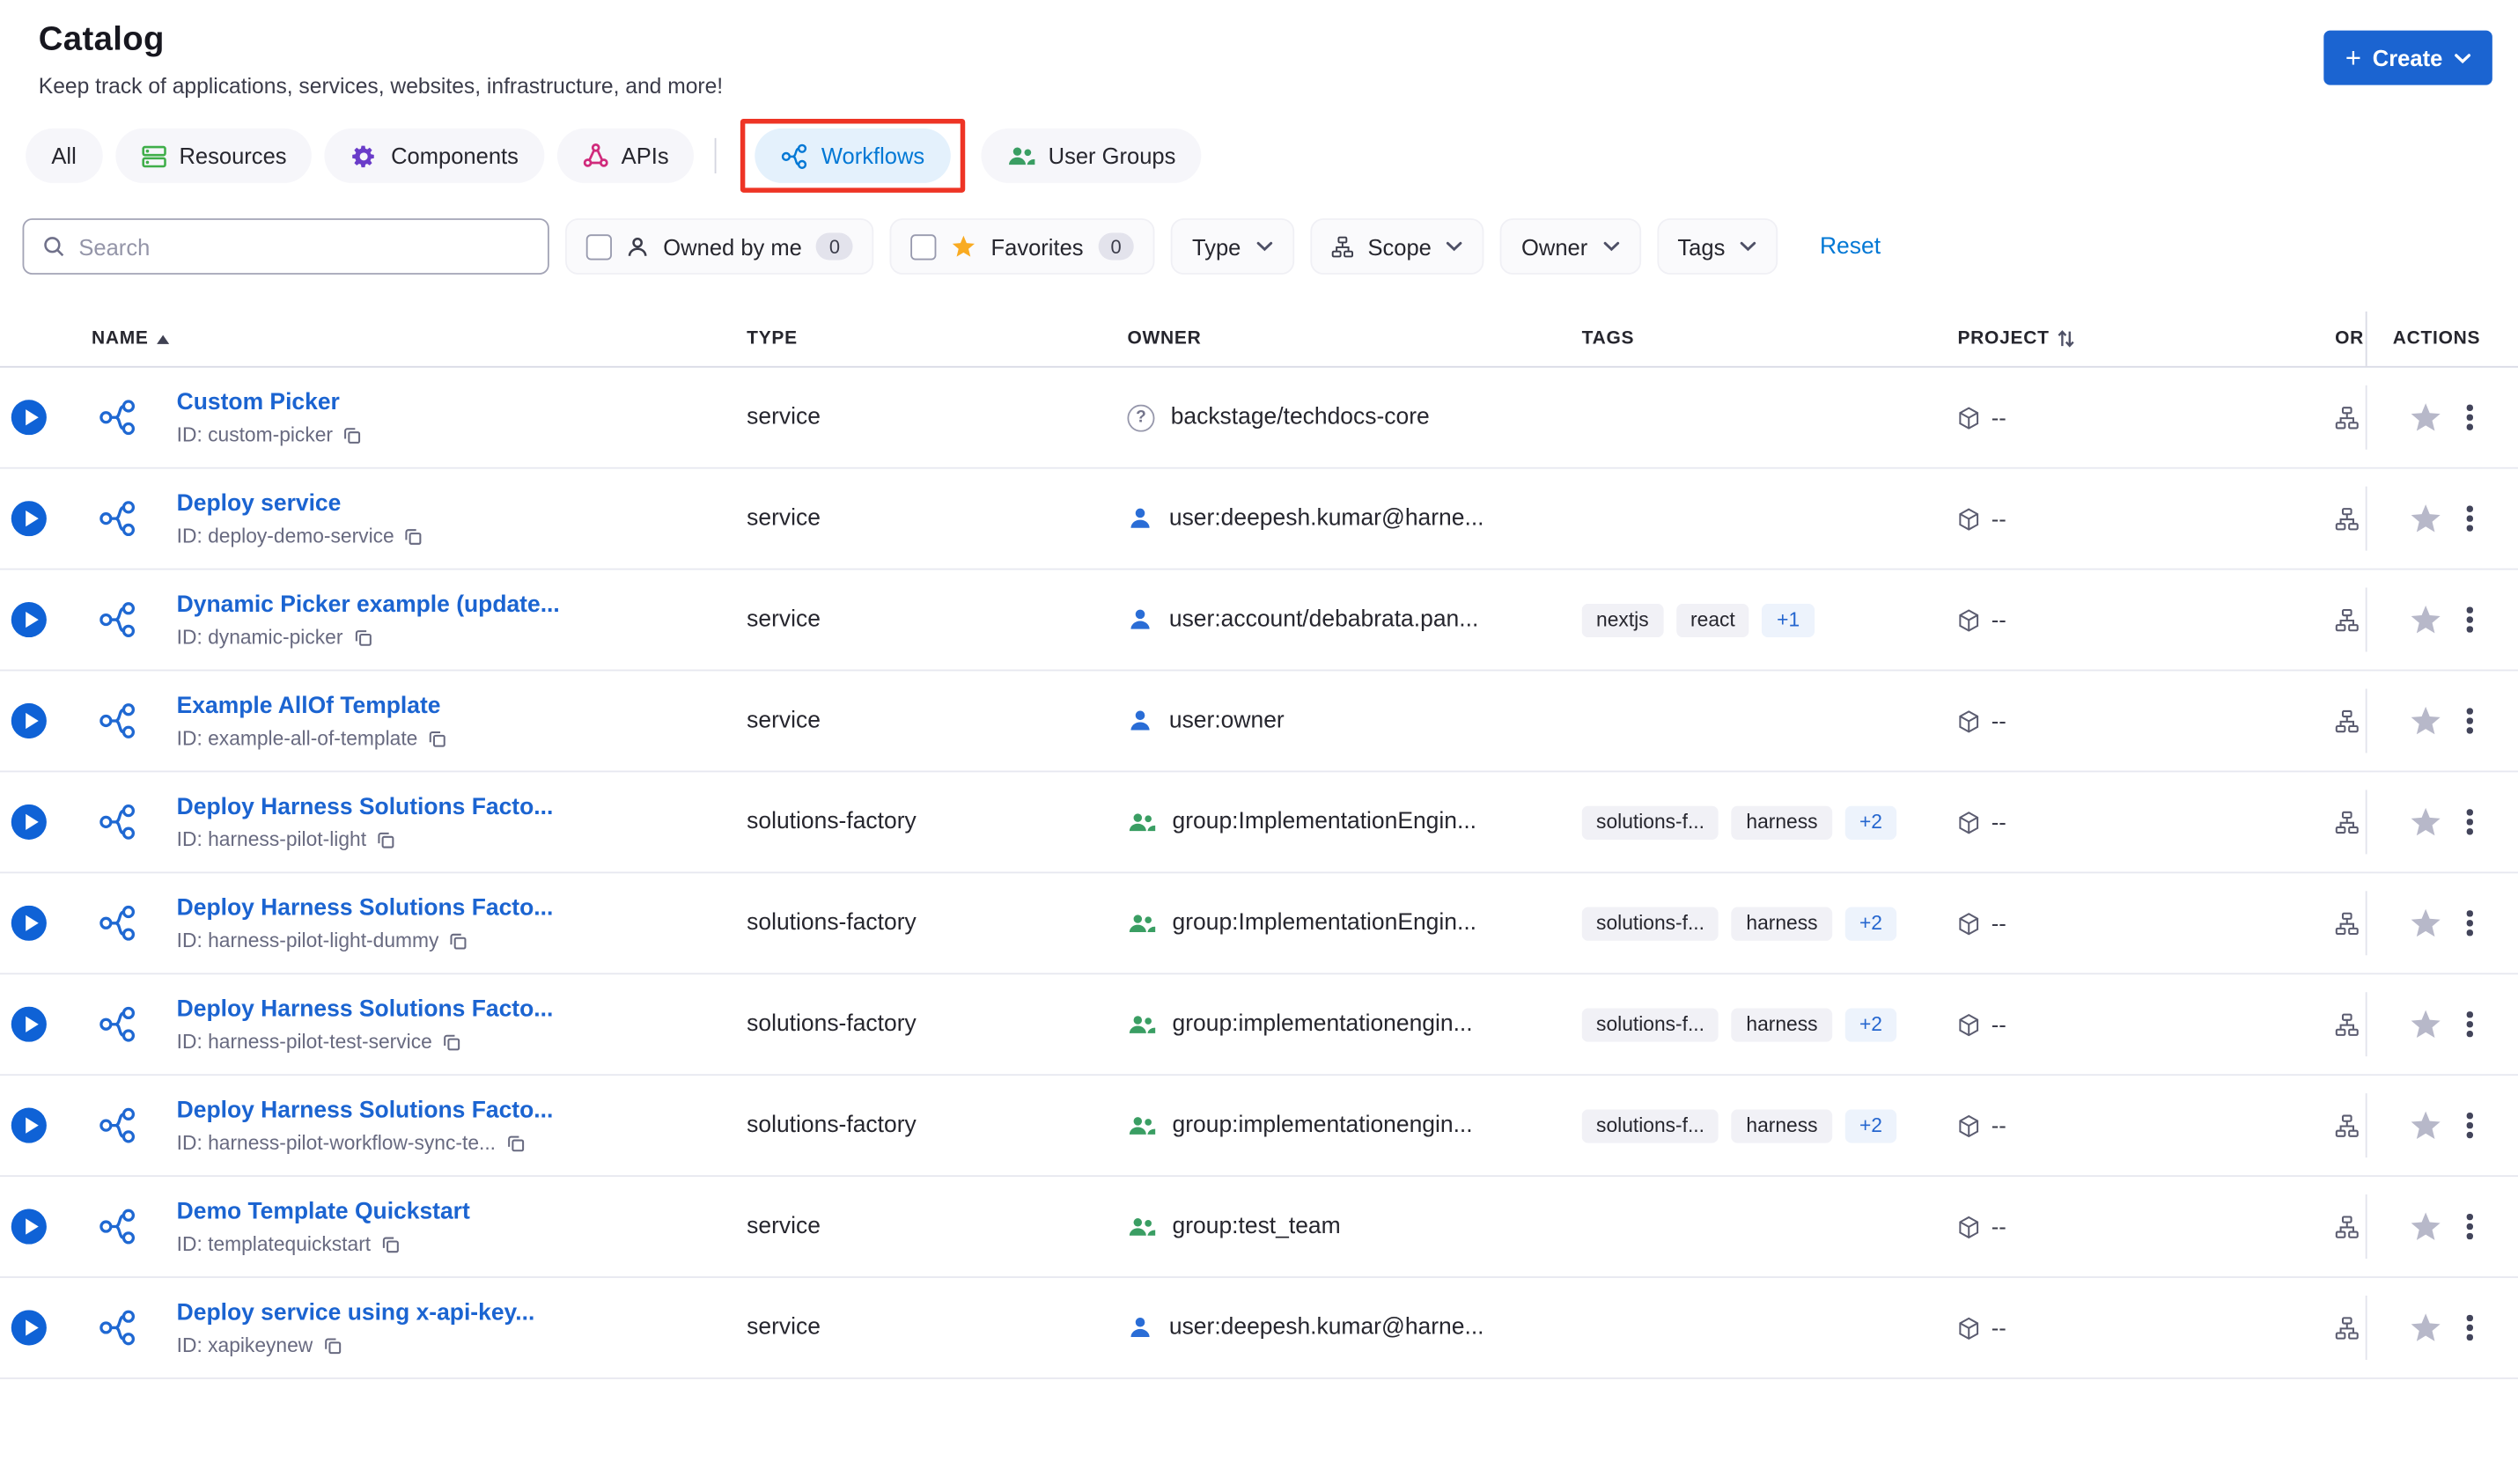 The width and height of the screenshot is (2518, 1484). I want to click on tab-user-groups: User Groups, so click(1091, 155).